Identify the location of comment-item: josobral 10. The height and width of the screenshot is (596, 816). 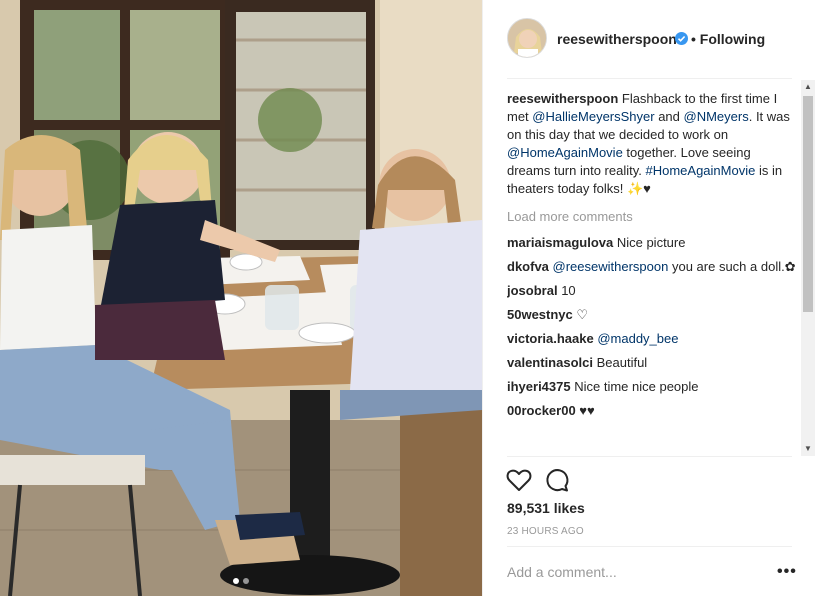
(652, 291).